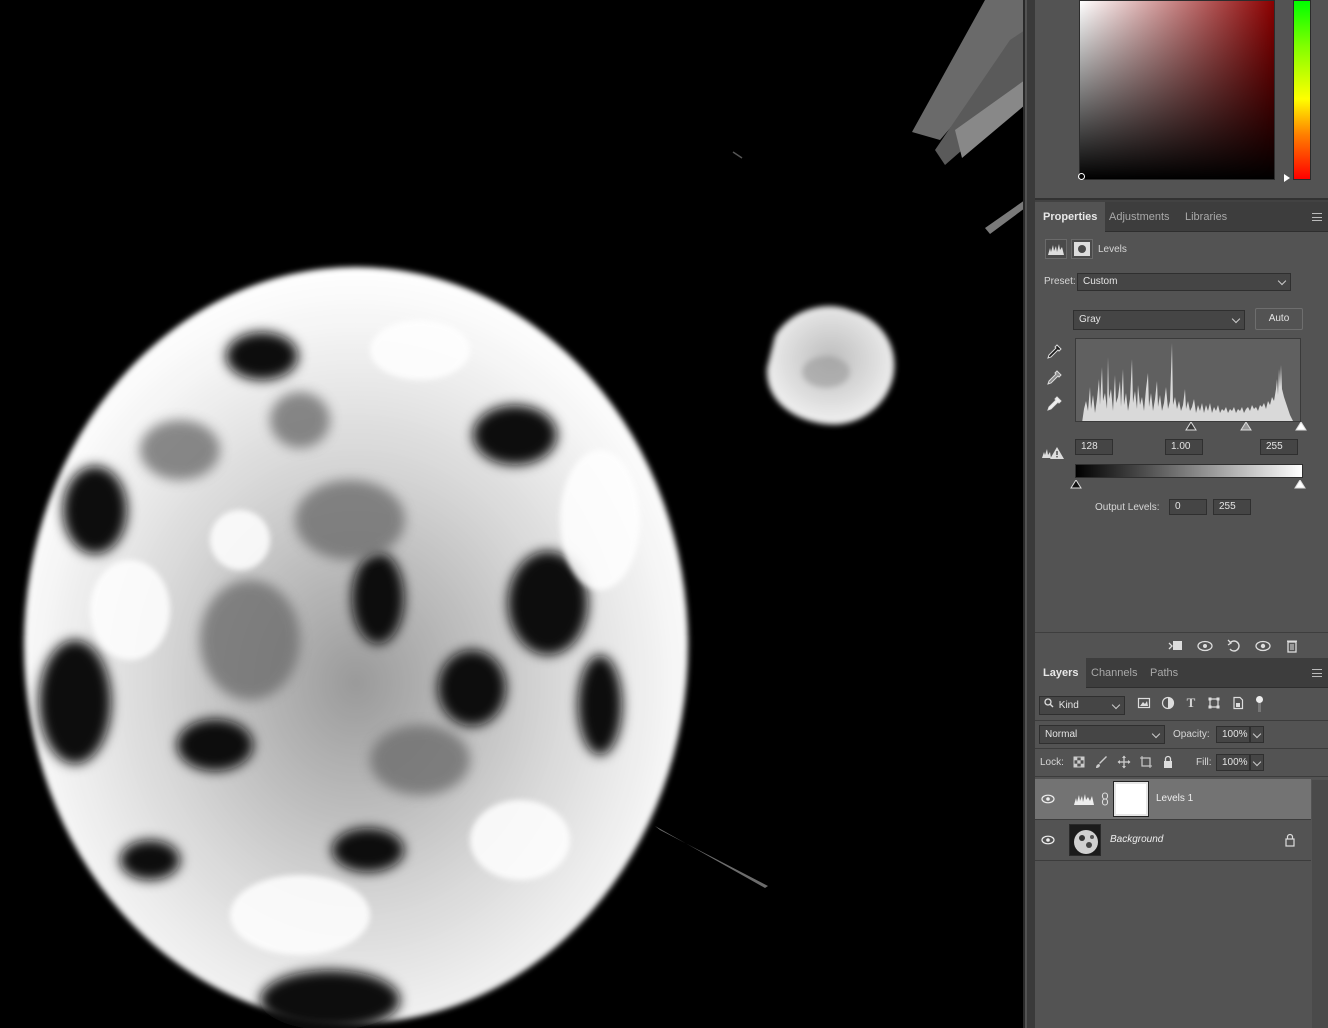  What do you see at coordinates (1188, 507) in the screenshot?
I see `output-black-field: 0` at bounding box center [1188, 507].